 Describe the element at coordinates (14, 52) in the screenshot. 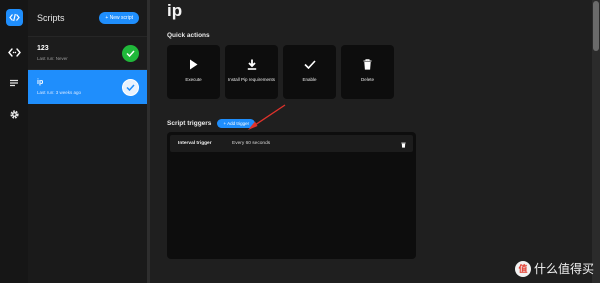

I see `scripts-nav-icon` at that location.